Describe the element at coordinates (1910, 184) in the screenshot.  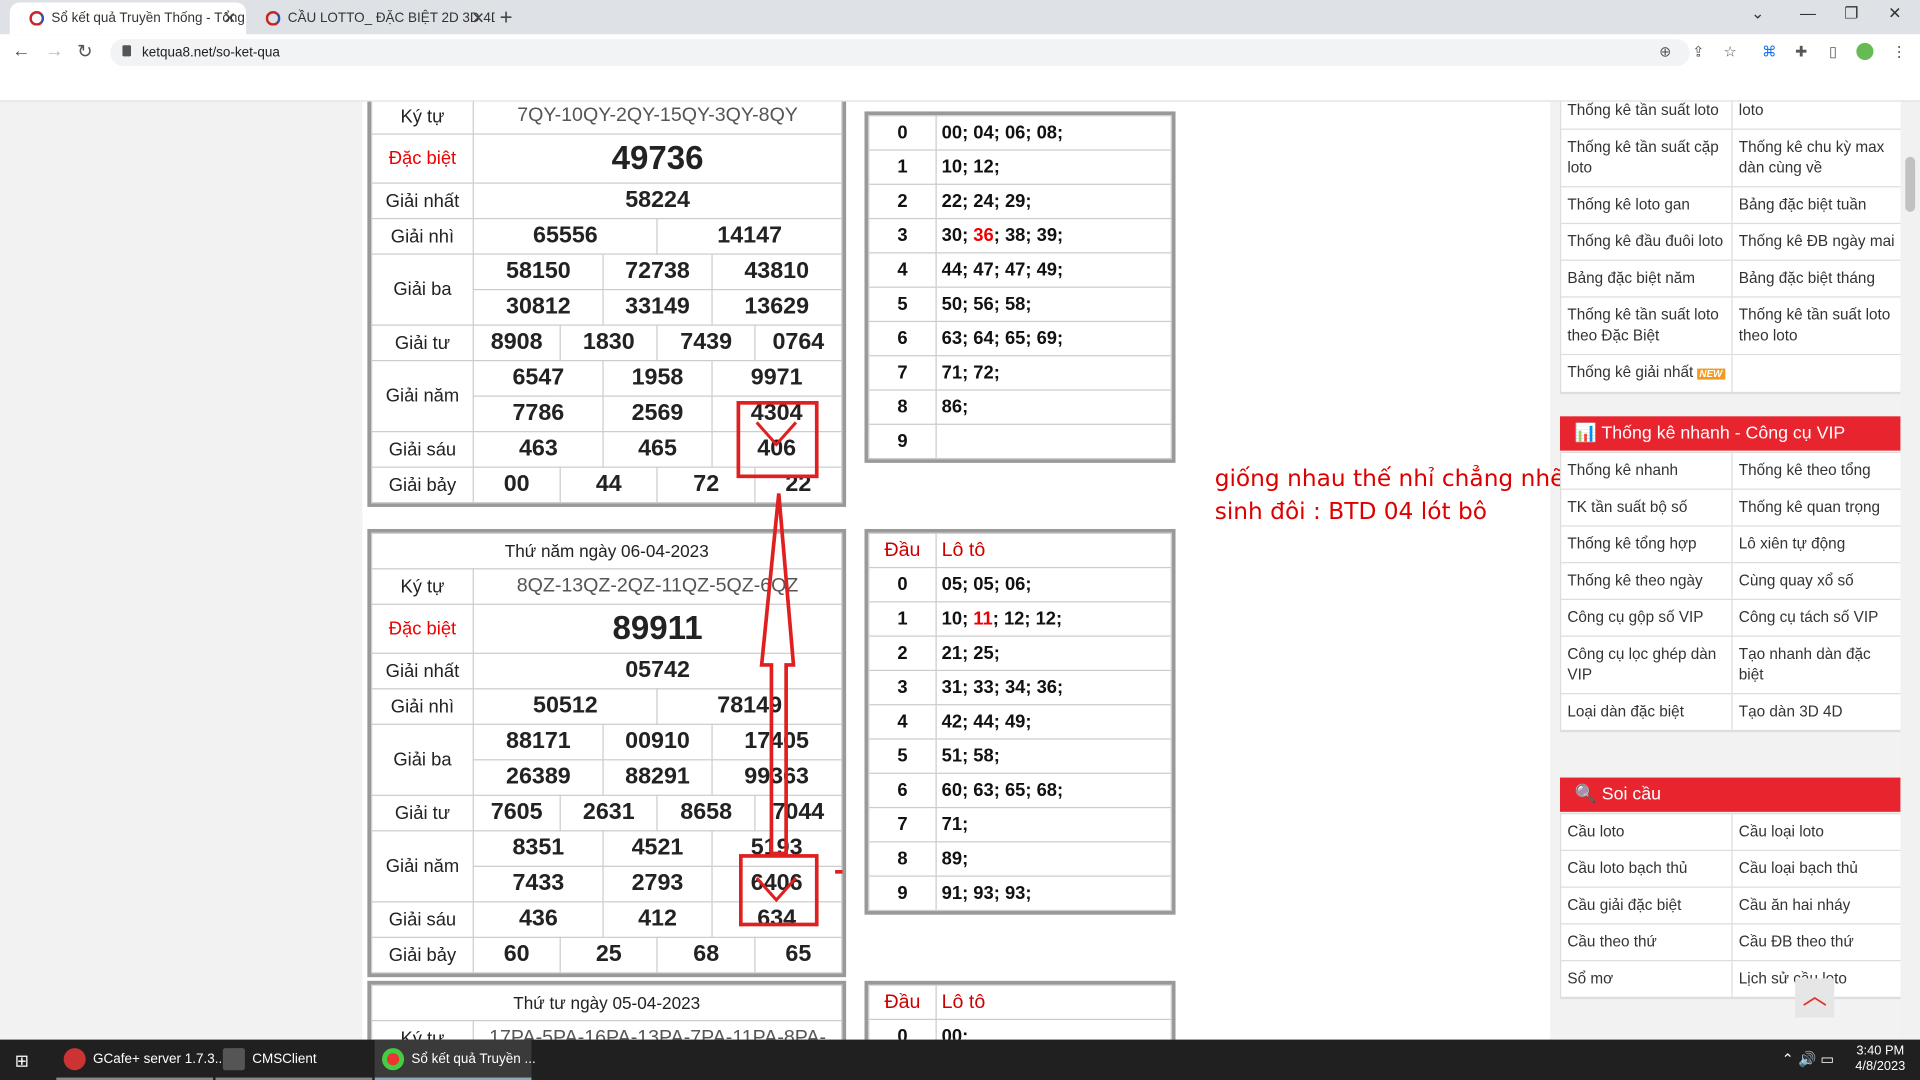
I see `scrollbar-thumb` at that location.